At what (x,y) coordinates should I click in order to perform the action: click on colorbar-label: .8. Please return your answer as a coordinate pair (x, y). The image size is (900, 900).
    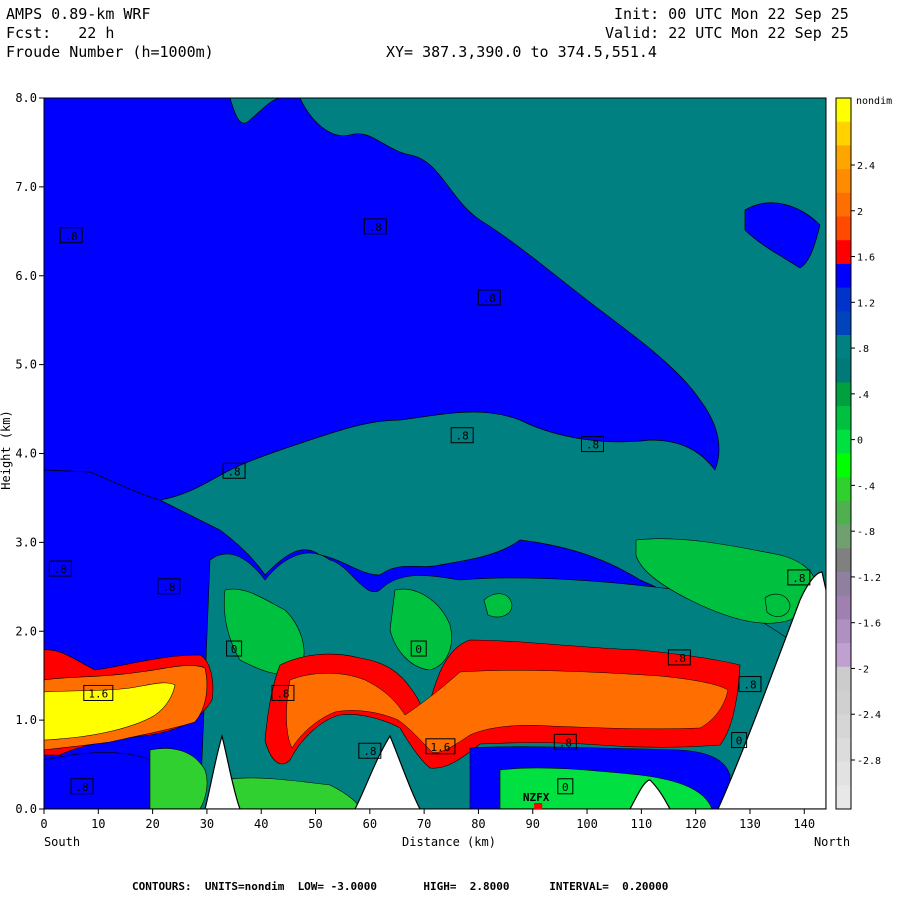
    Looking at the image, I should click on (863, 349).